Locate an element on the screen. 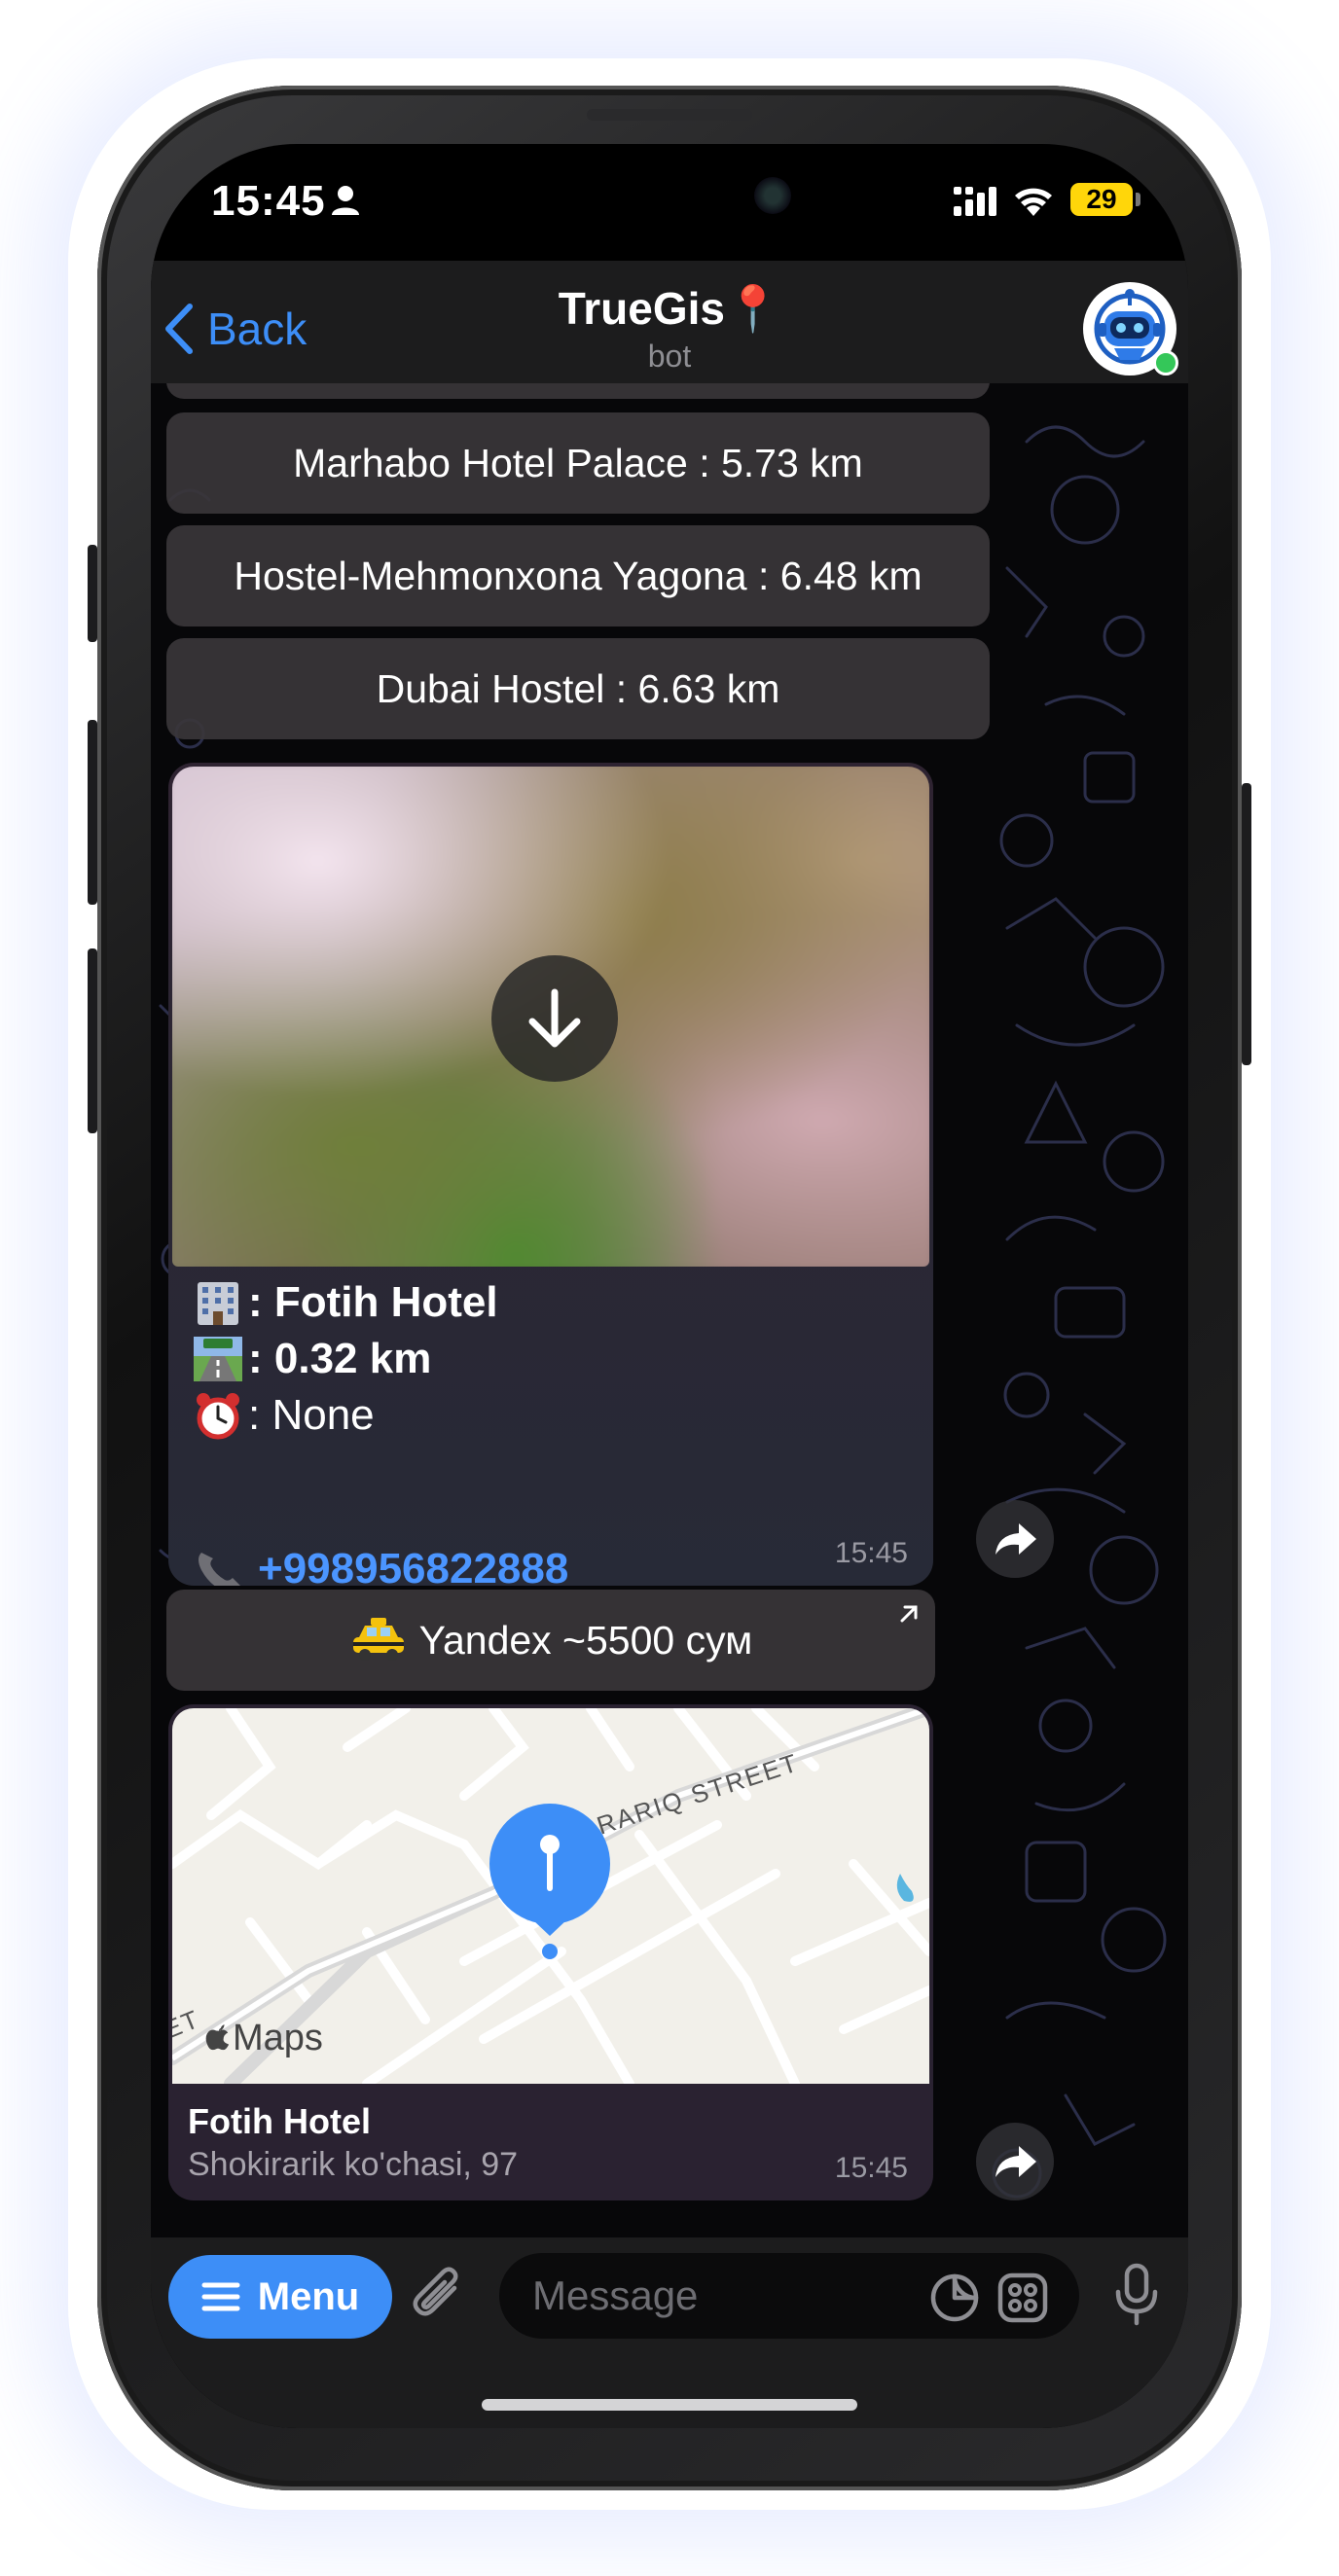 The height and width of the screenshot is (2576, 1339). action-button is located at coordinates (92, 593).